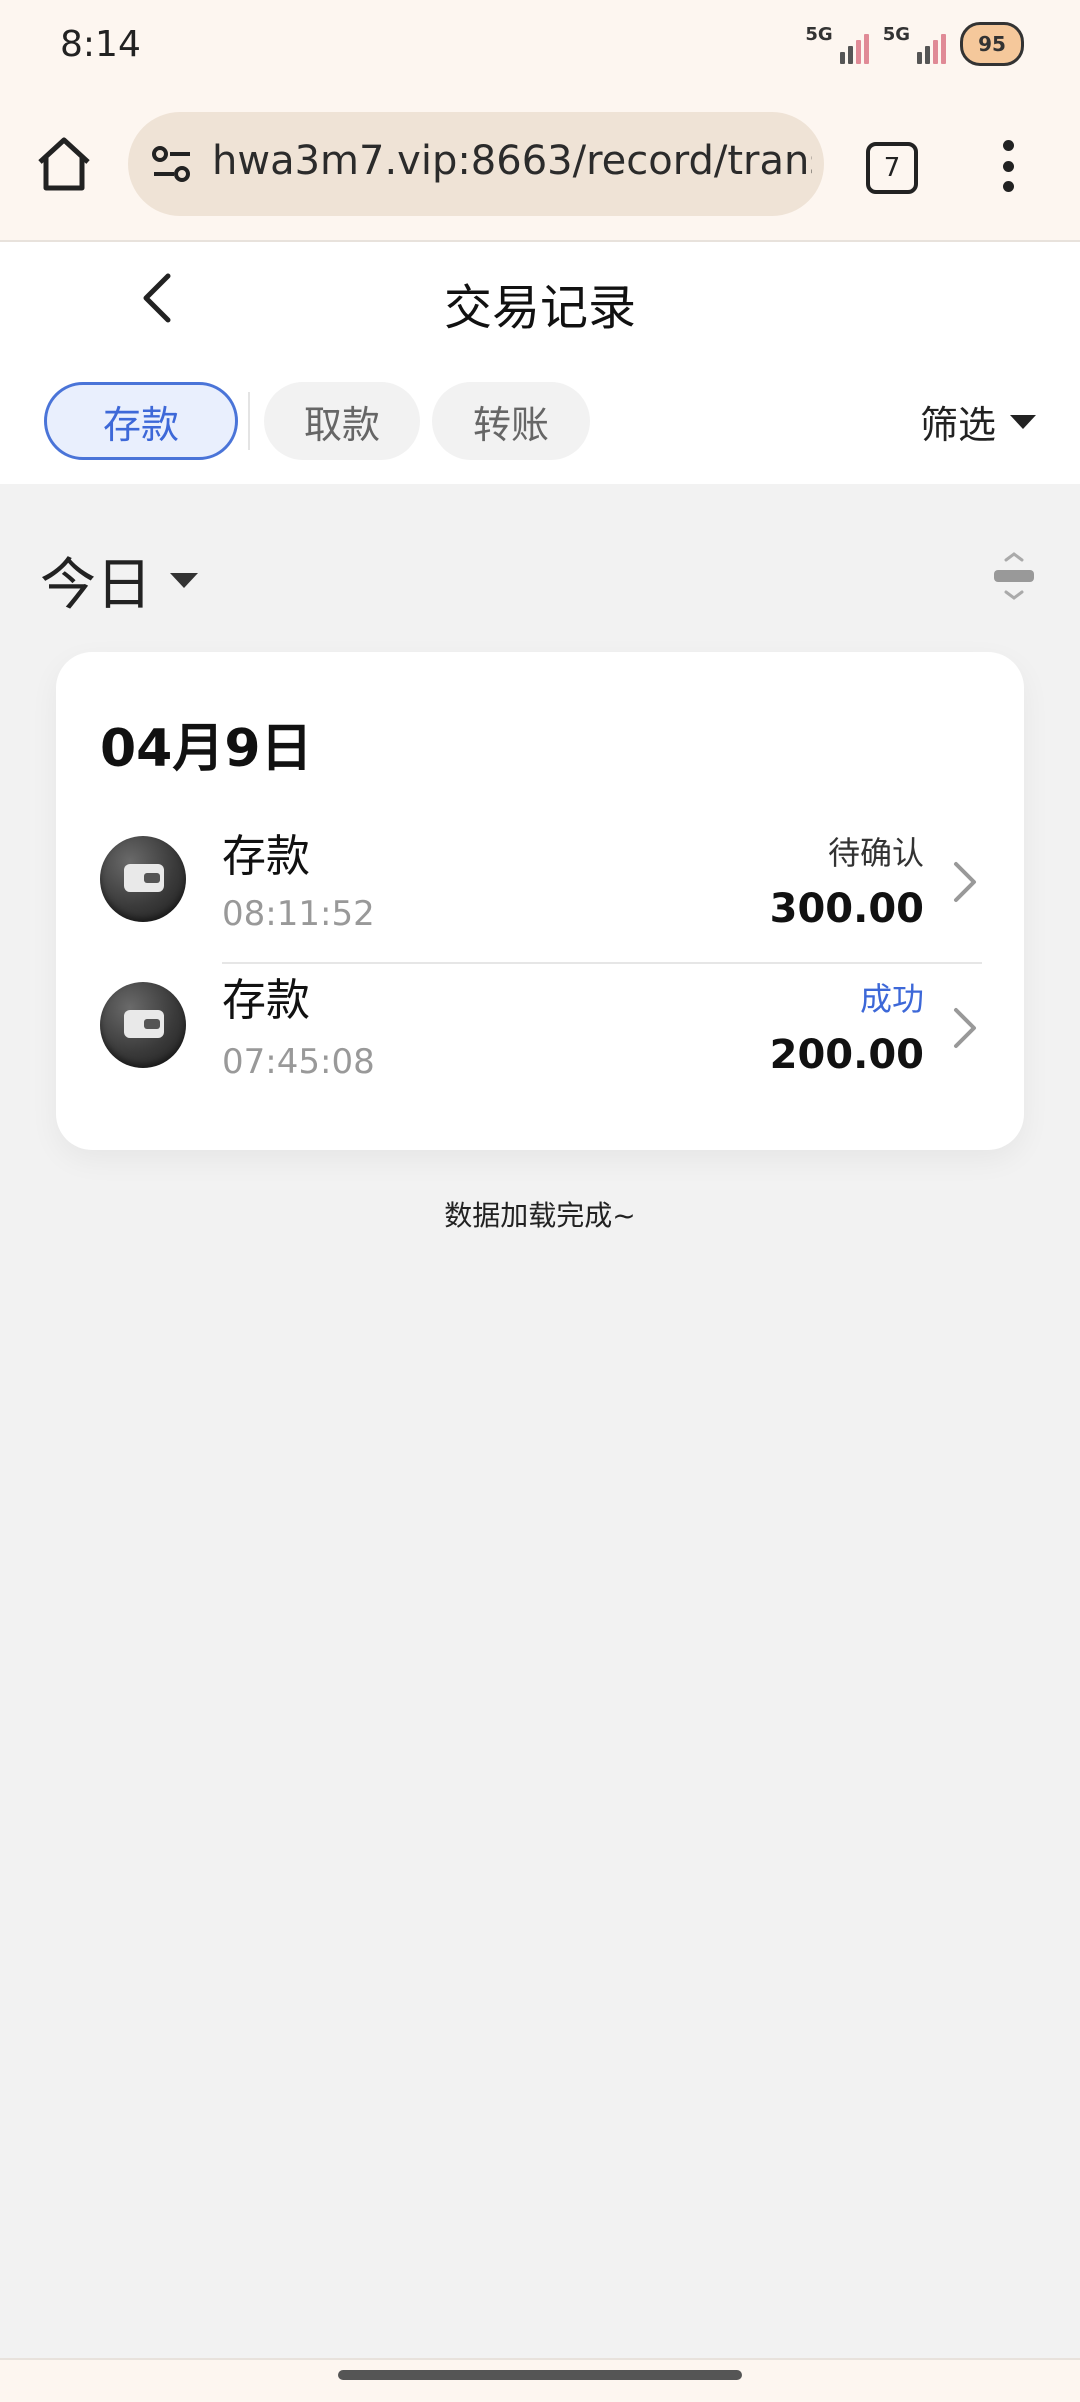  I want to click on transaction-time: 07:45:08, so click(298, 1062).